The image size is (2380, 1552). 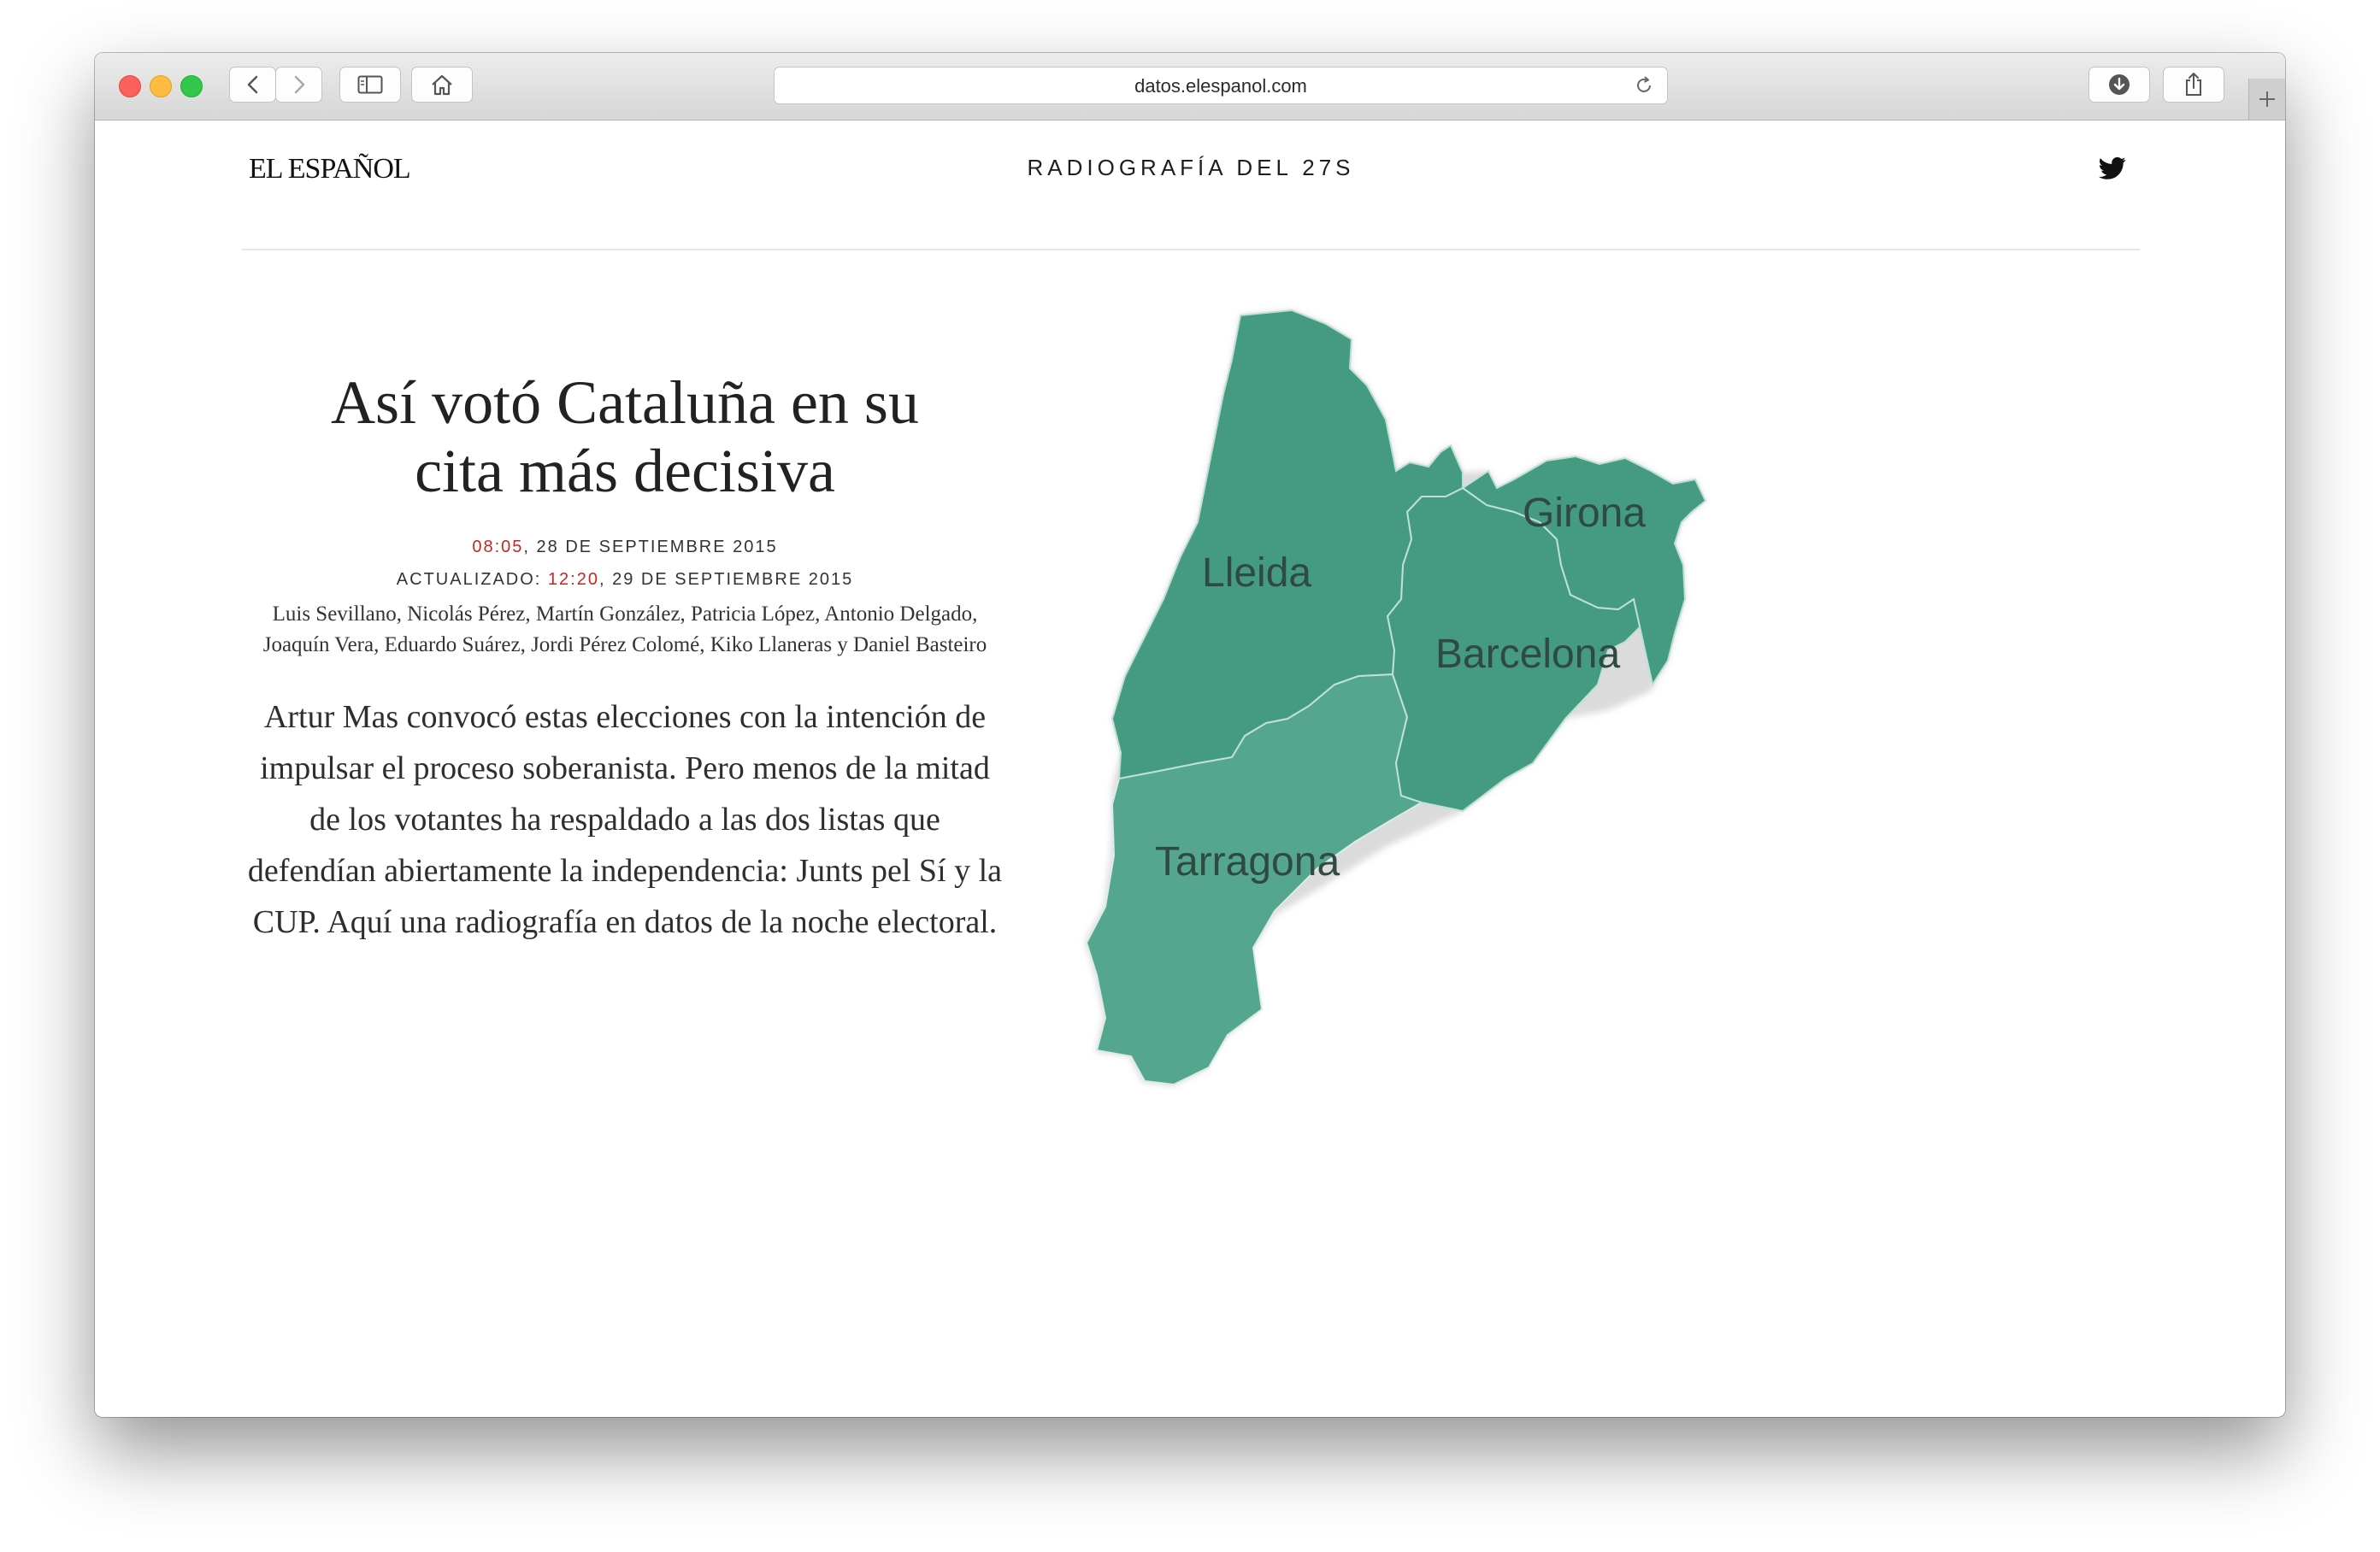 What do you see at coordinates (1585, 513) in the screenshot?
I see `region-label-girona: Girona` at bounding box center [1585, 513].